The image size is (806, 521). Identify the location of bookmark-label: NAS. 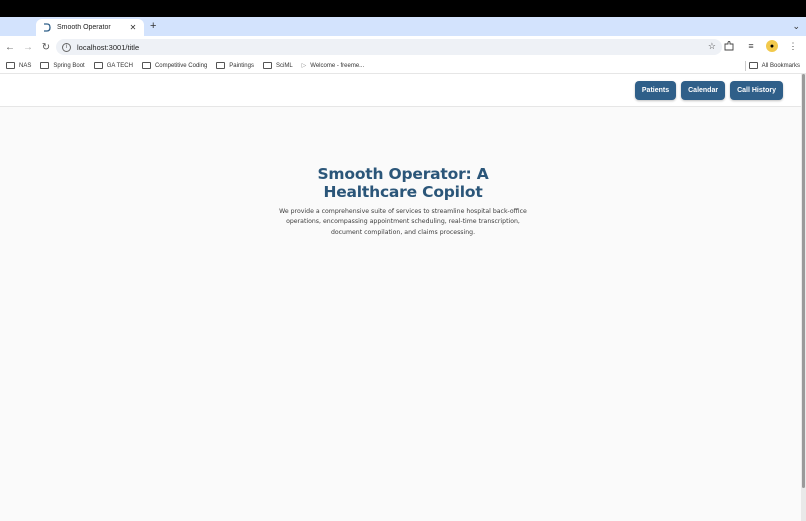
(25, 65).